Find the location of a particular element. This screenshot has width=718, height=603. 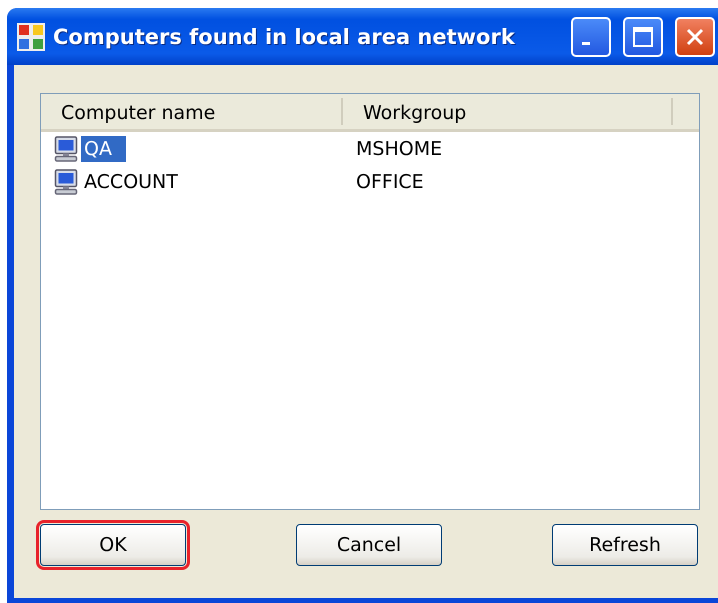

column-header: Workgroup is located at coordinates (508, 111).